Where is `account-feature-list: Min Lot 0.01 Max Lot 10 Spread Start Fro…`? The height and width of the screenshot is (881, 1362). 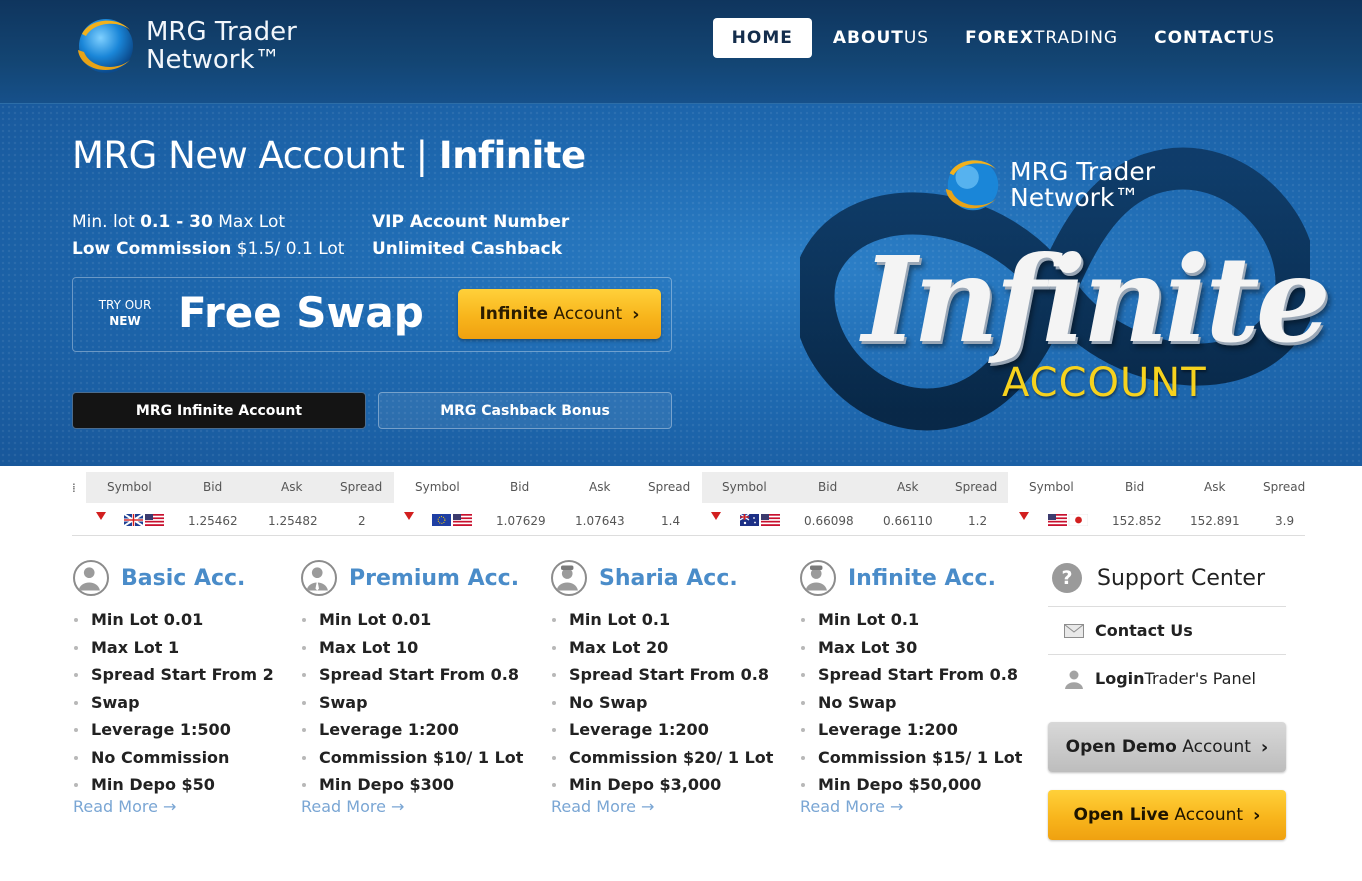
account-feature-list: Min Lot 0.01 Max Lot 10 Spread Start Fro… is located at coordinates (412, 702).